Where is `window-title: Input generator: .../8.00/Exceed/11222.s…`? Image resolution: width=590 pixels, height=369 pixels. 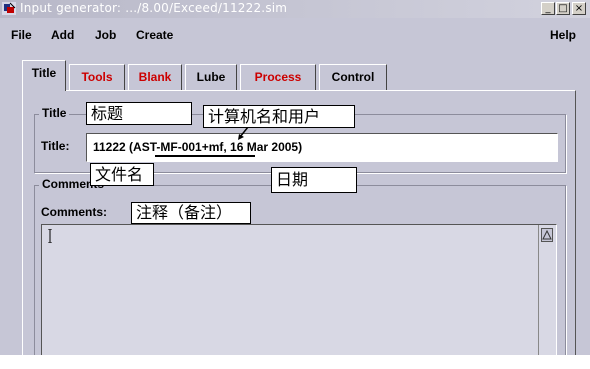 window-title: Input generator: .../8.00/Exceed/11222.s… is located at coordinates (154, 8).